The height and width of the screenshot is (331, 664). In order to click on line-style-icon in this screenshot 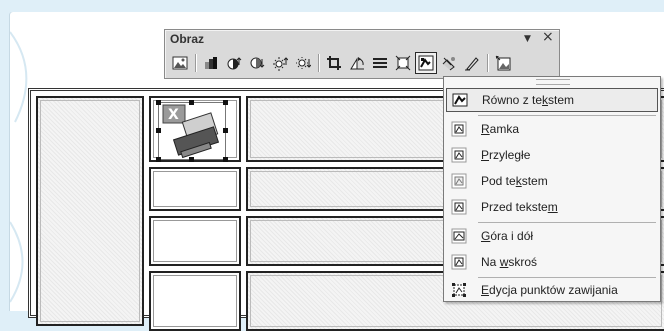, I will do `click(380, 63)`.